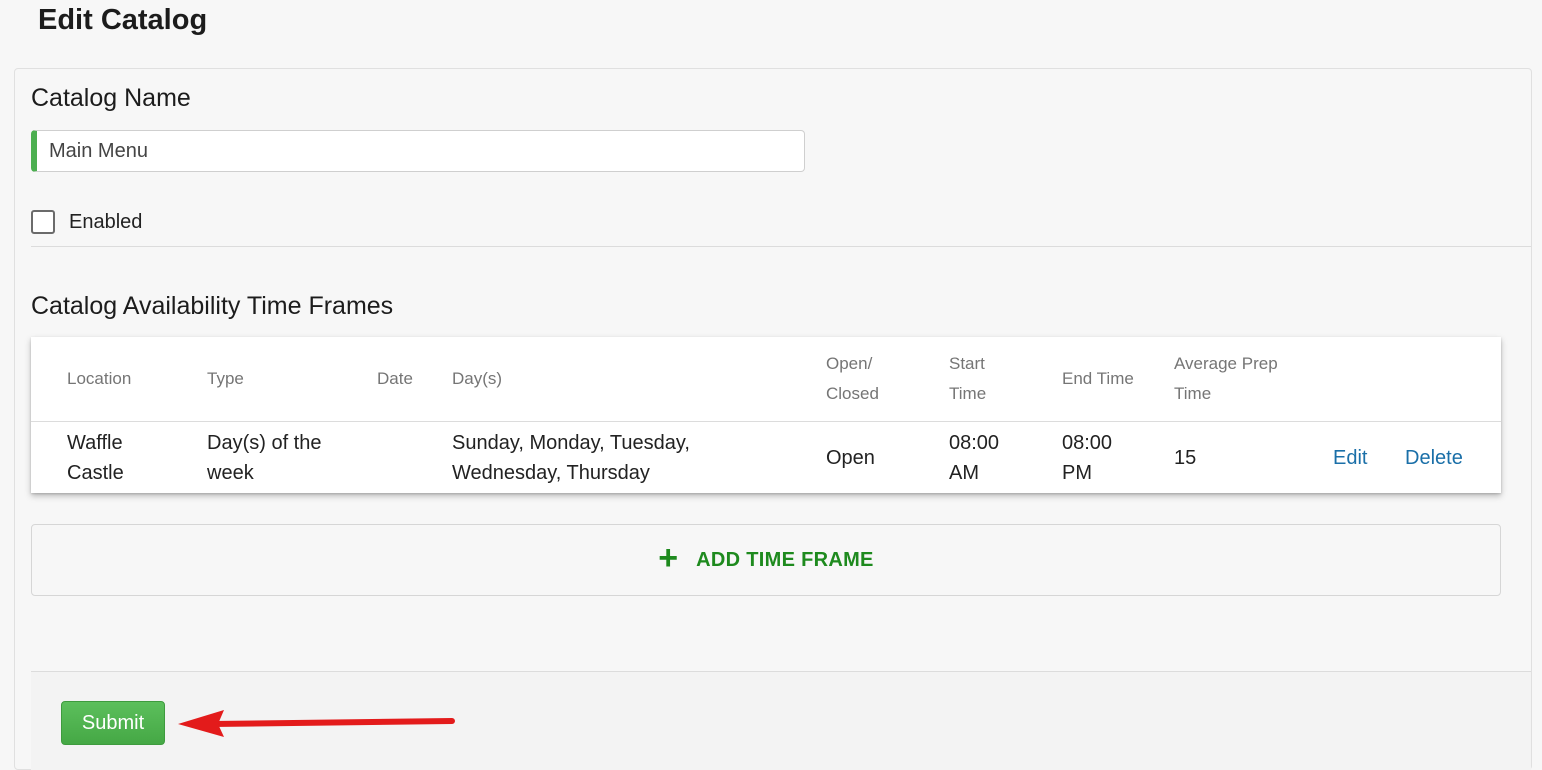  I want to click on submit-button: Submit, so click(113, 723).